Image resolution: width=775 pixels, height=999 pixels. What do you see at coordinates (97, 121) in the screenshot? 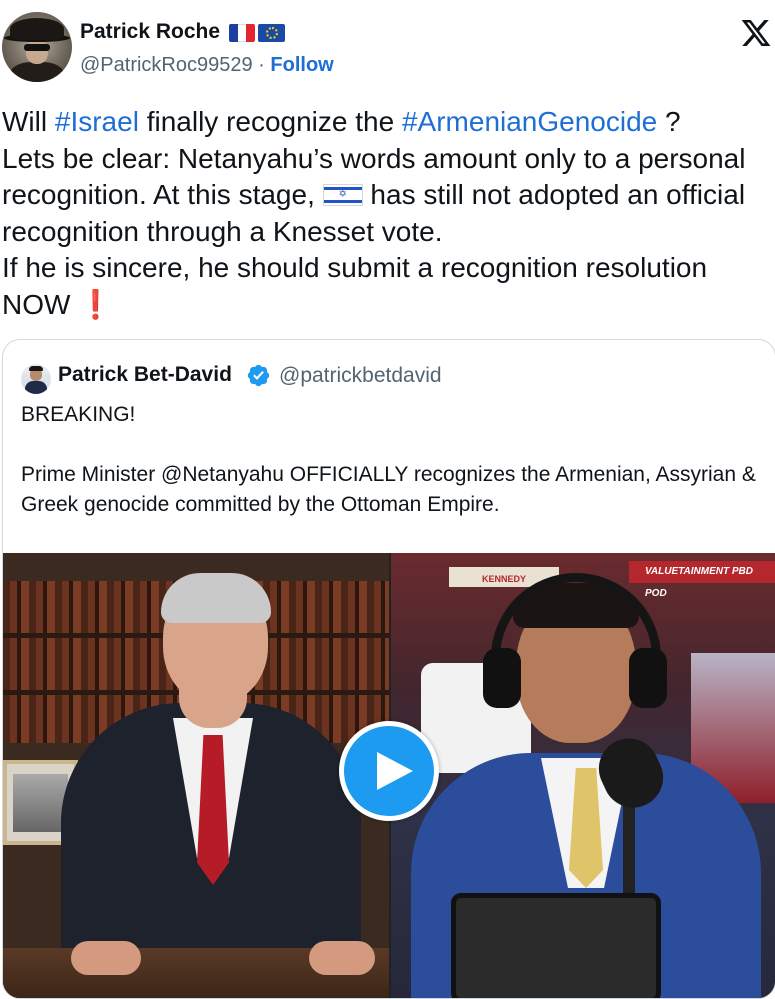
I see `hashtag-israel: #Israel` at bounding box center [97, 121].